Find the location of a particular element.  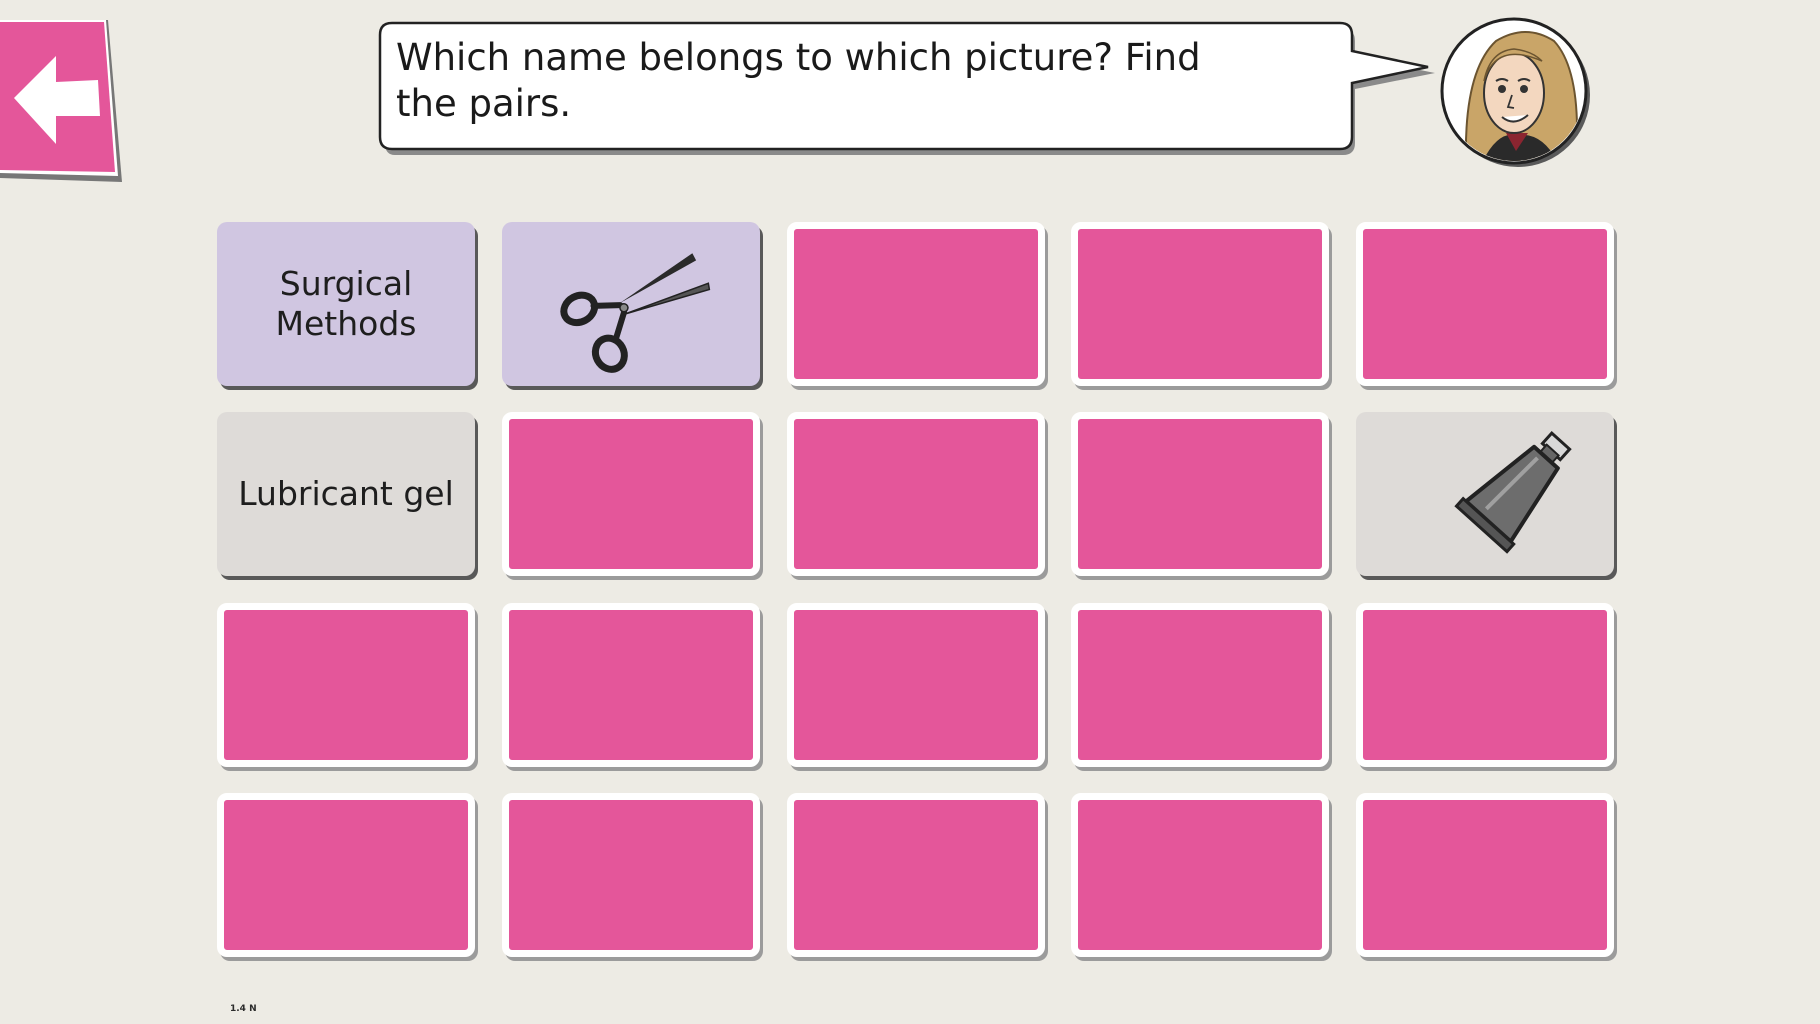

card-label: Lubricant gel is located at coordinates (346, 493).